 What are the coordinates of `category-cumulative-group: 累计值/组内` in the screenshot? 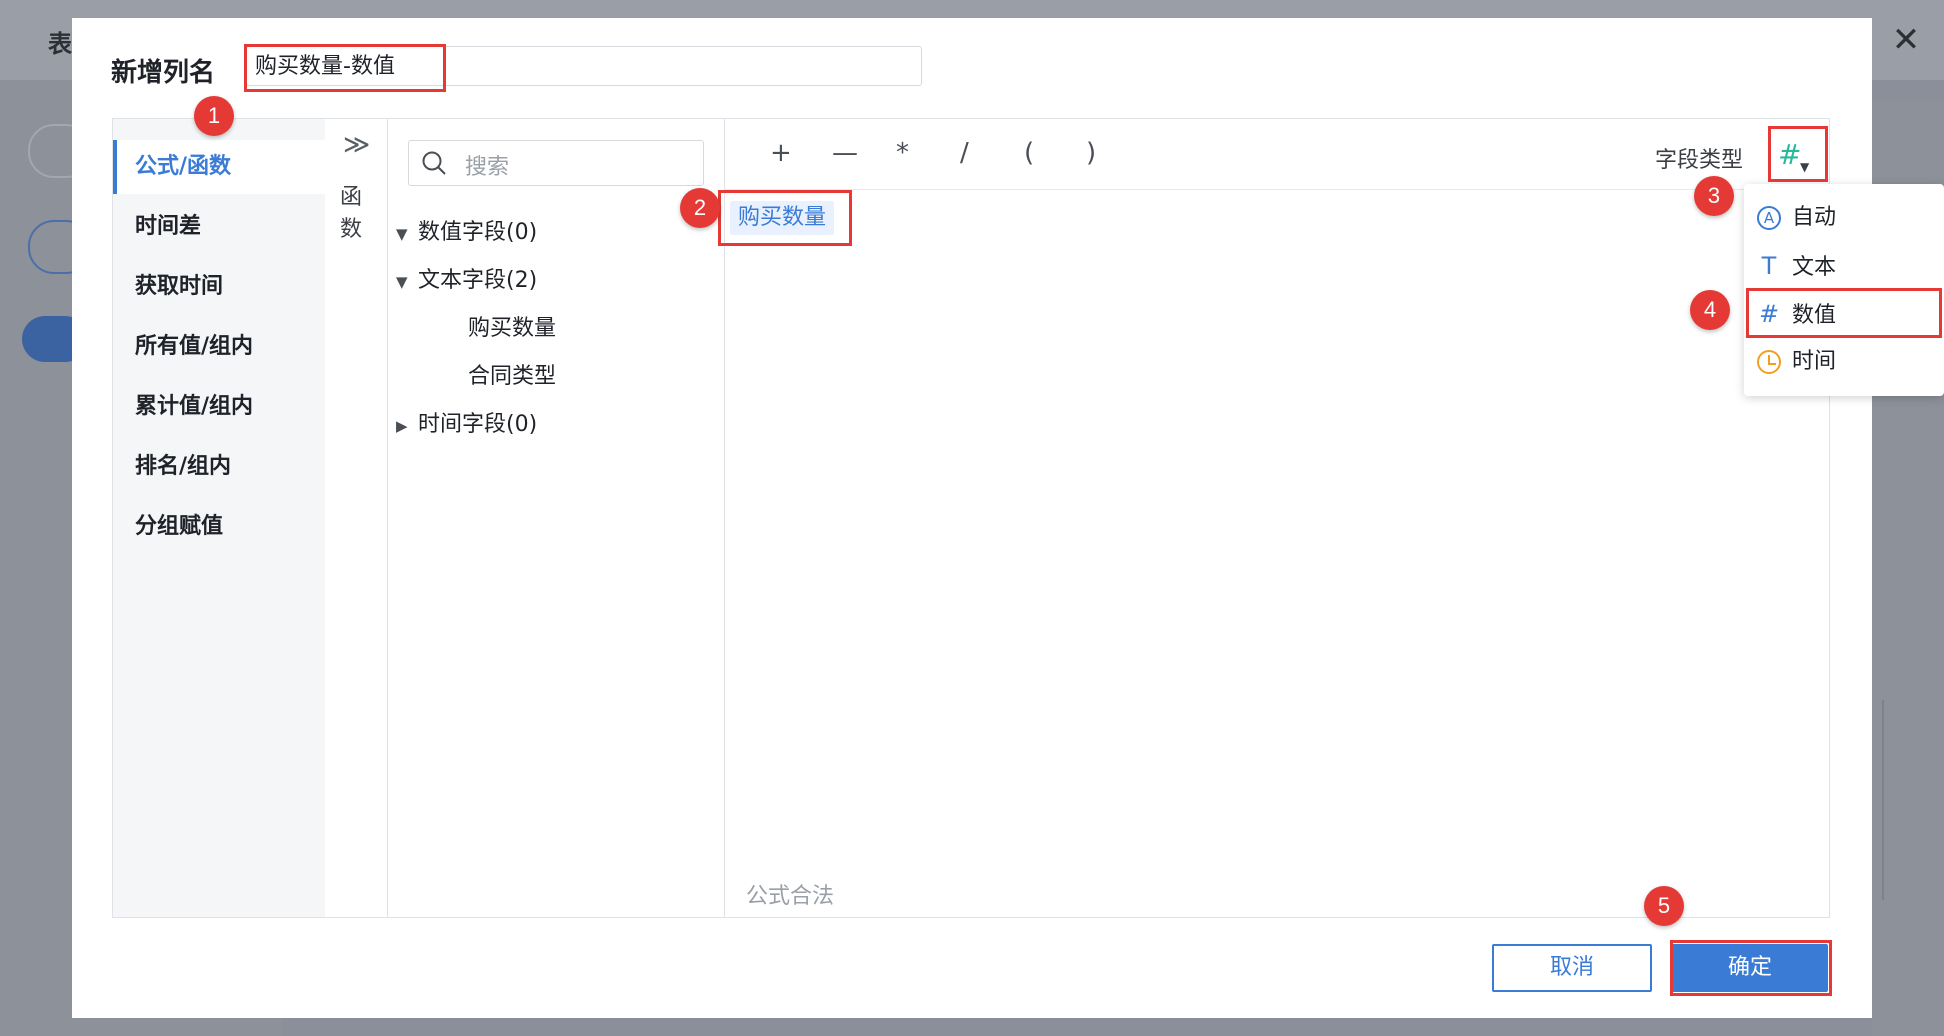 It's located at (219, 407).